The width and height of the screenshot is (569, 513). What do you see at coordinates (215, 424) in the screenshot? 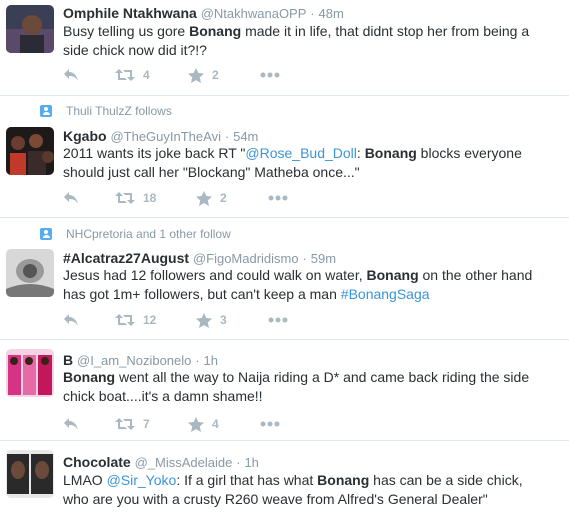
I see `favorite-count: 4` at bounding box center [215, 424].